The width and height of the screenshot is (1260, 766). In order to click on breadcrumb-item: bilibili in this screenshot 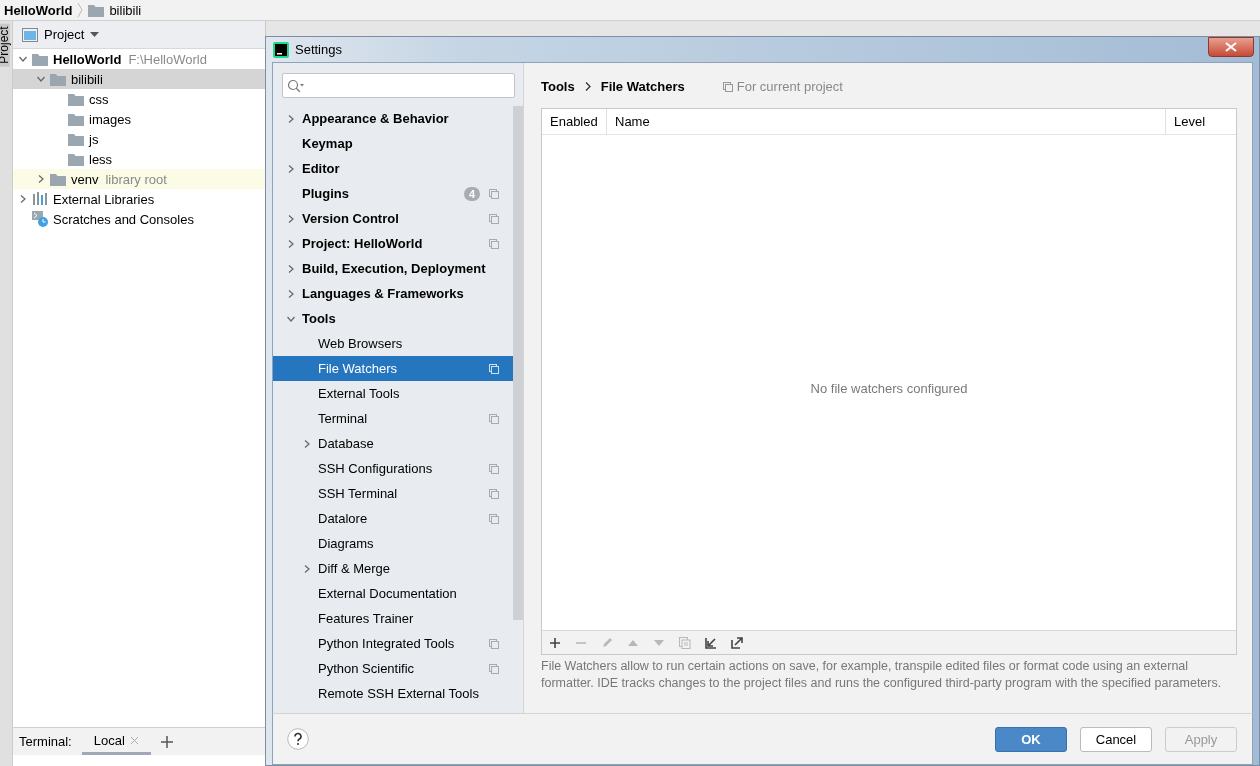, I will do `click(125, 10)`.